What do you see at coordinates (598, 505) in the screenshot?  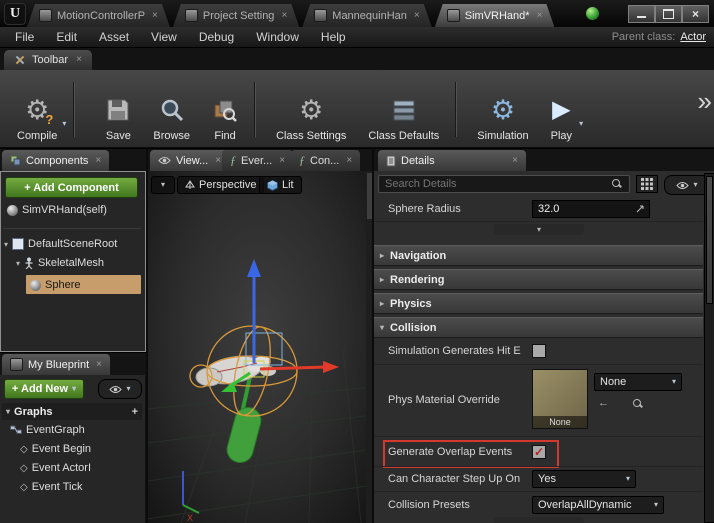 I see `collision-presets-dropdown: OverlapAllDynamic` at bounding box center [598, 505].